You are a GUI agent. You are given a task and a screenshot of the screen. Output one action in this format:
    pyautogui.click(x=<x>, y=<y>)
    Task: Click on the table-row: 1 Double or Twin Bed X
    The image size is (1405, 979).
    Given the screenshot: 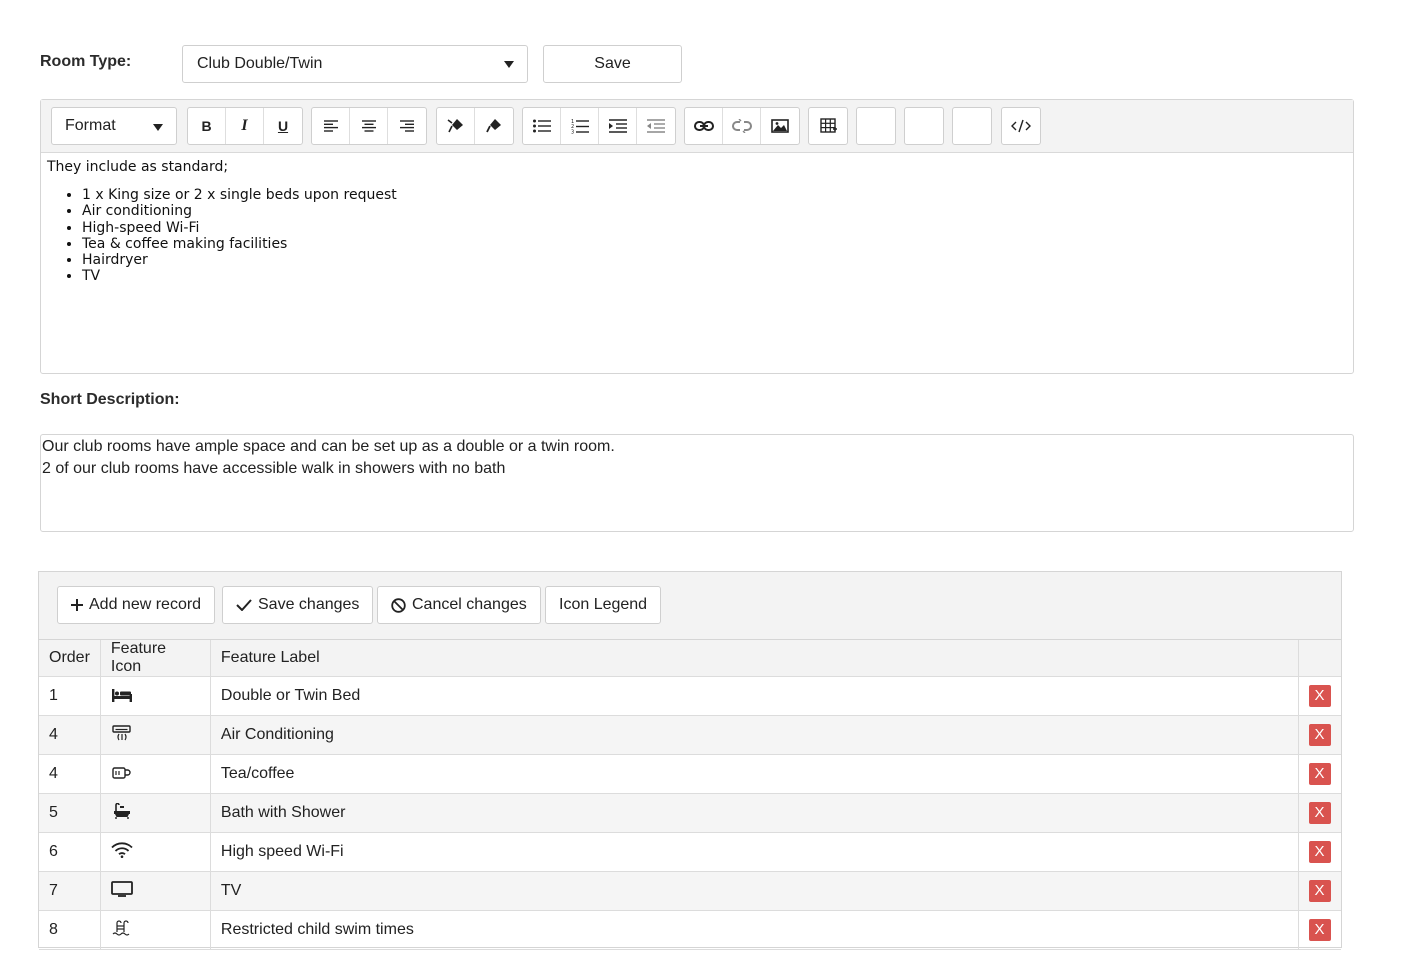 What is the action you would take?
    pyautogui.click(x=690, y=696)
    